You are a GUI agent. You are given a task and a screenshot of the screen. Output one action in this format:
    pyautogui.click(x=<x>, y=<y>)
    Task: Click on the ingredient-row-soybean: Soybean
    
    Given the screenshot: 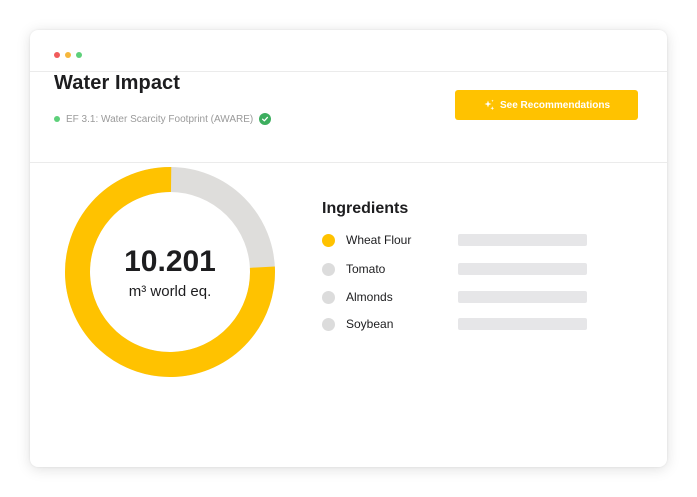 What is the action you would take?
    pyautogui.click(x=462, y=324)
    